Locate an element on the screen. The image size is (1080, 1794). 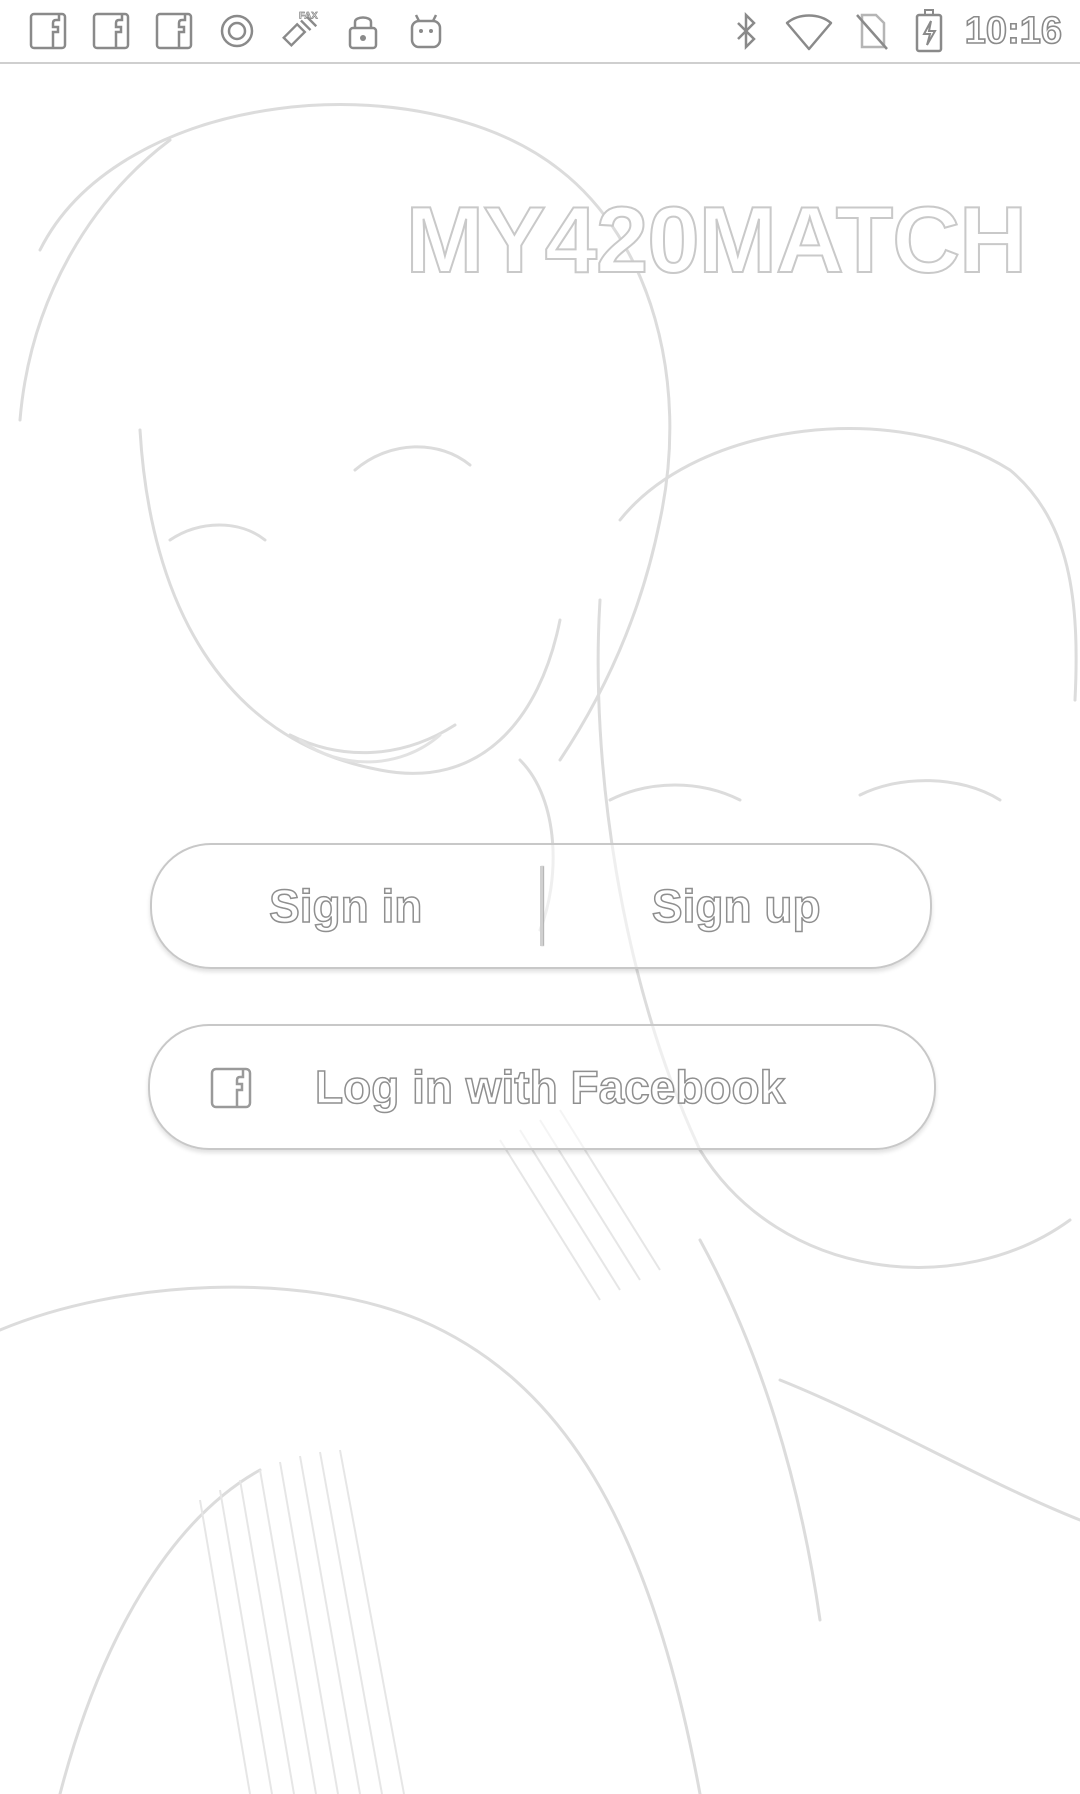
battery-charging-icon is located at coordinates (929, 31).